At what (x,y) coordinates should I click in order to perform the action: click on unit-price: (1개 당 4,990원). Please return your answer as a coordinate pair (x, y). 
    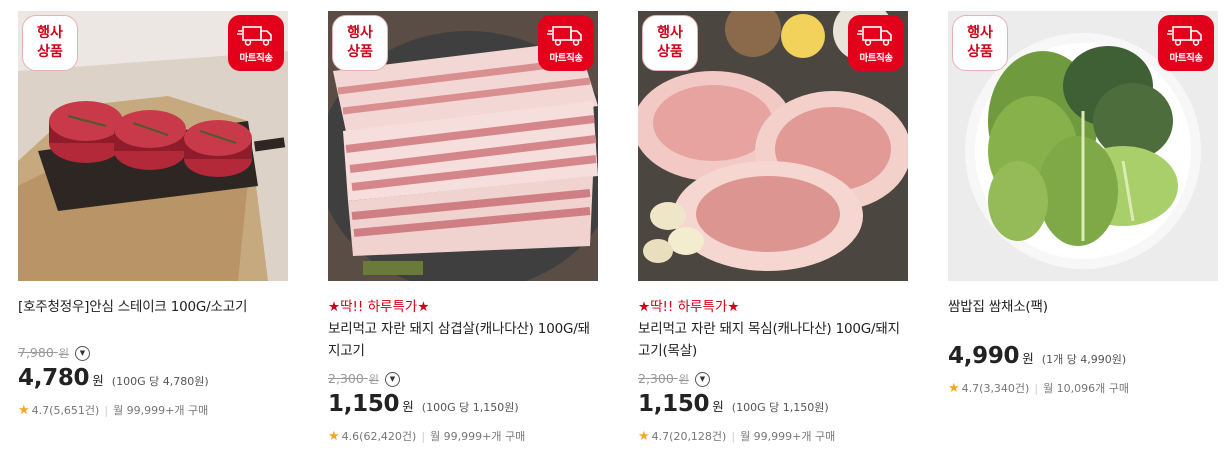
    Looking at the image, I should click on (1084, 359).